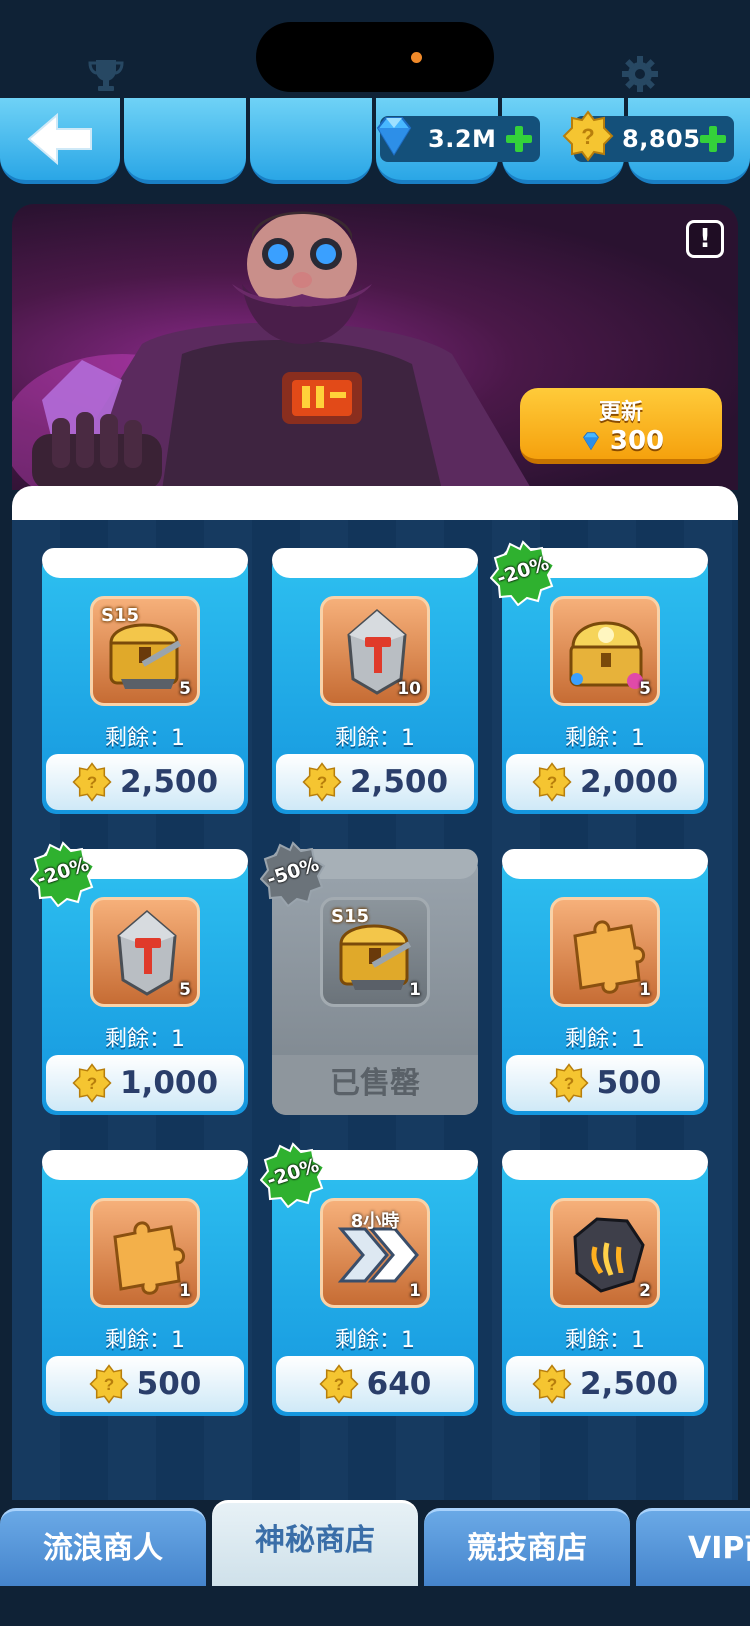 The width and height of the screenshot is (750, 1626). I want to click on item-price: 2,000, so click(629, 782).